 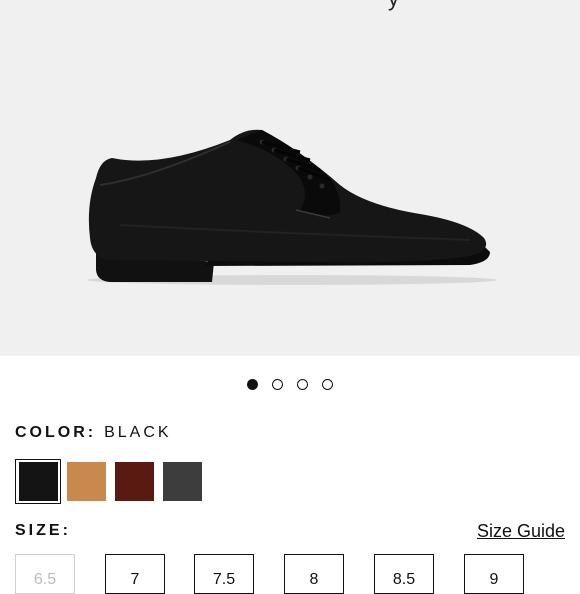 I want to click on size-option: 8, so click(x=314, y=574).